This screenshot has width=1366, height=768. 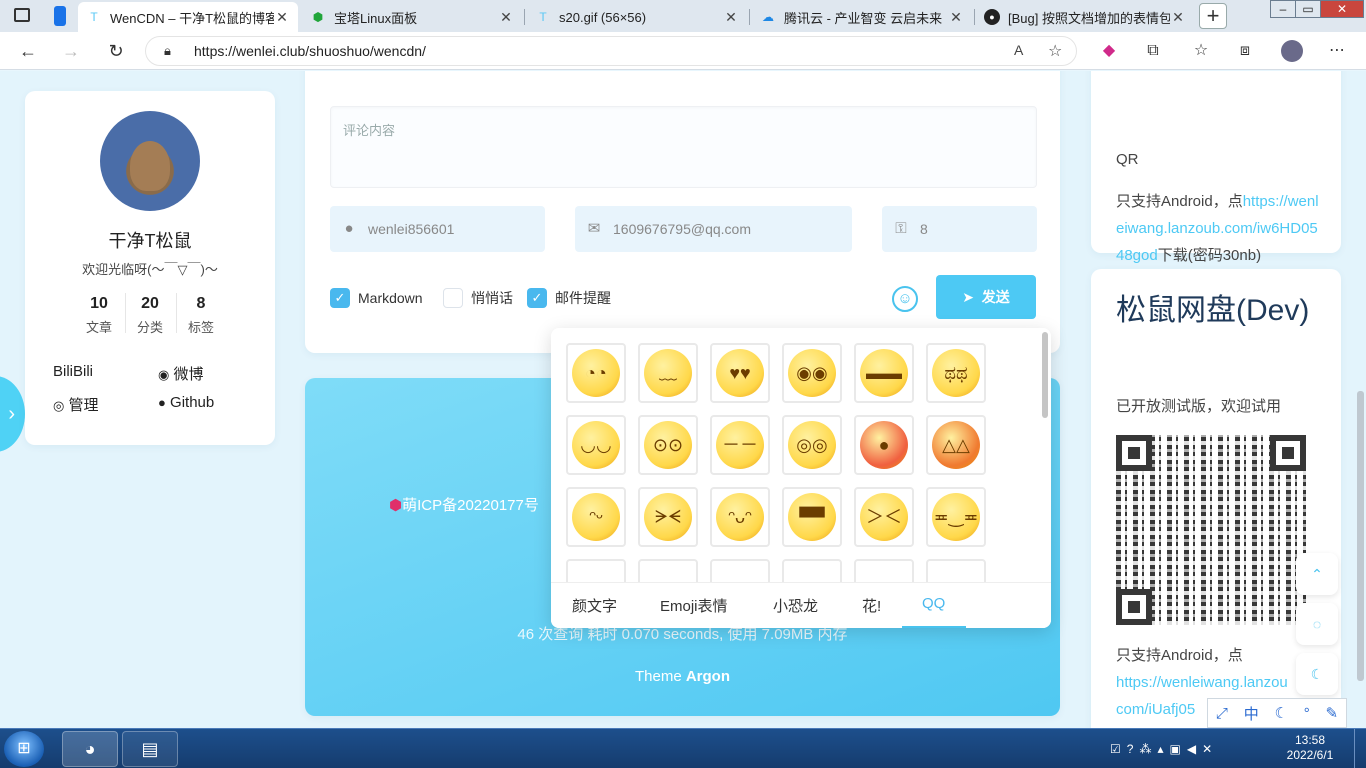 I want to click on emoji-item: ᗒᗕ, so click(x=668, y=517).